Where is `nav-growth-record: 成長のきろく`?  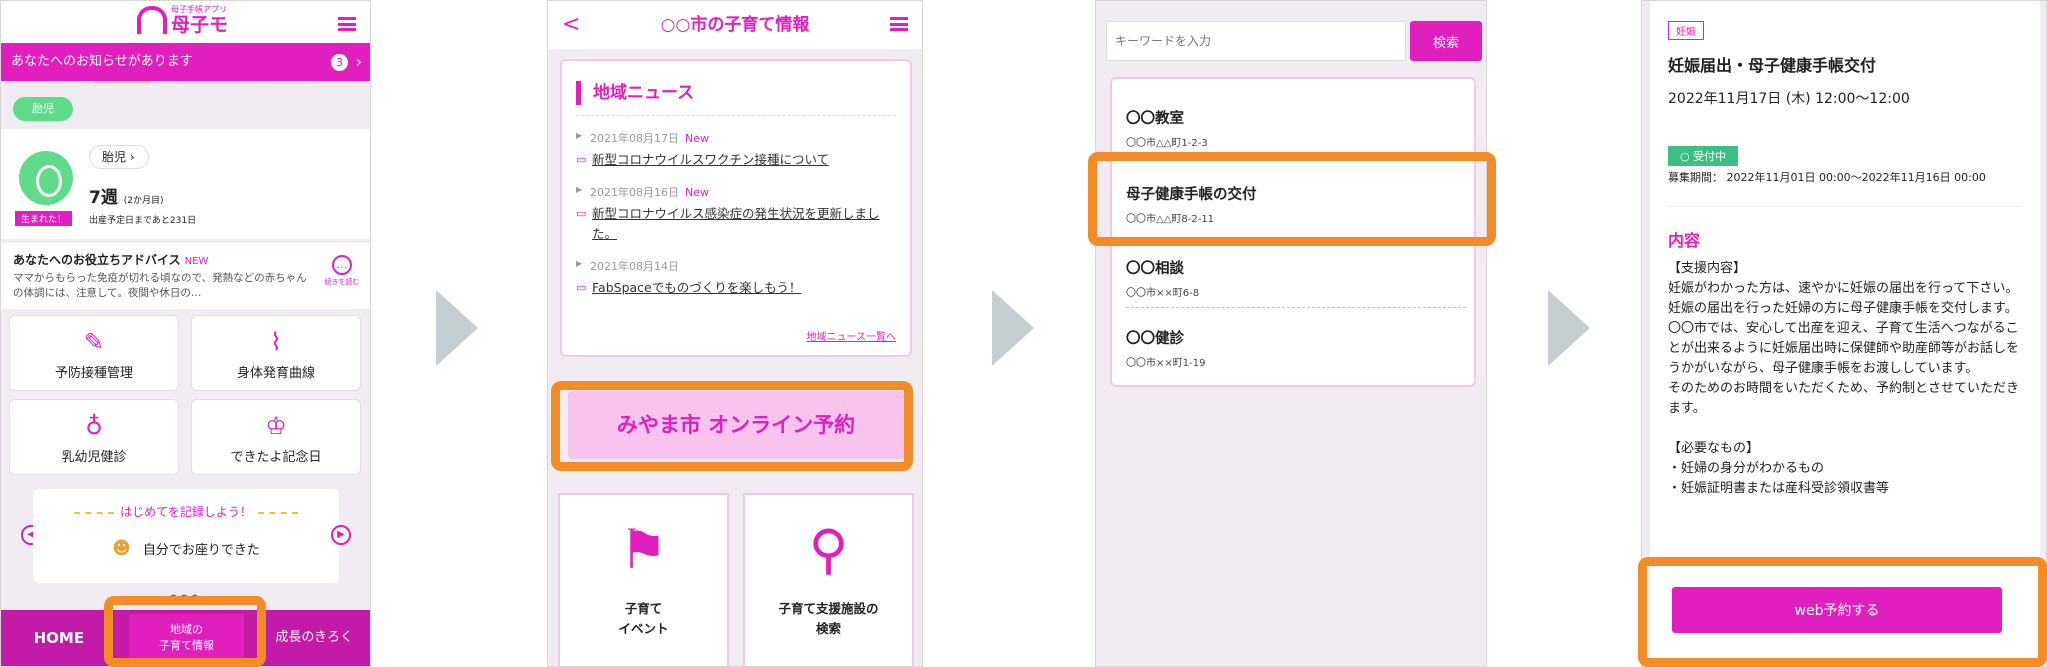
nav-growth-record: 成長のきろく is located at coordinates (313, 638).